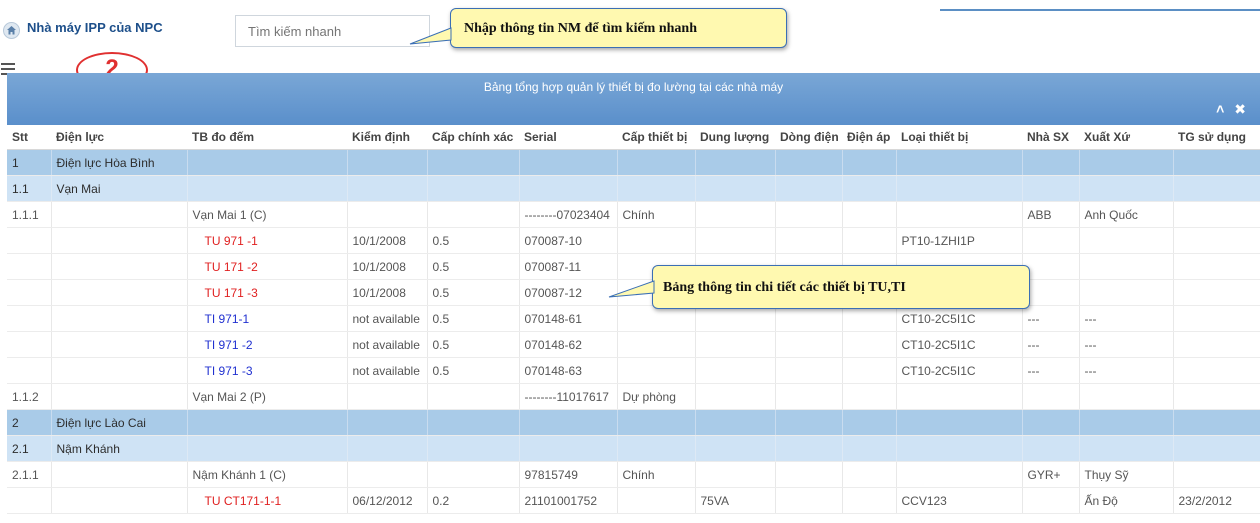 The height and width of the screenshot is (523, 1260). I want to click on table-cell: 070148-63, so click(568, 370).